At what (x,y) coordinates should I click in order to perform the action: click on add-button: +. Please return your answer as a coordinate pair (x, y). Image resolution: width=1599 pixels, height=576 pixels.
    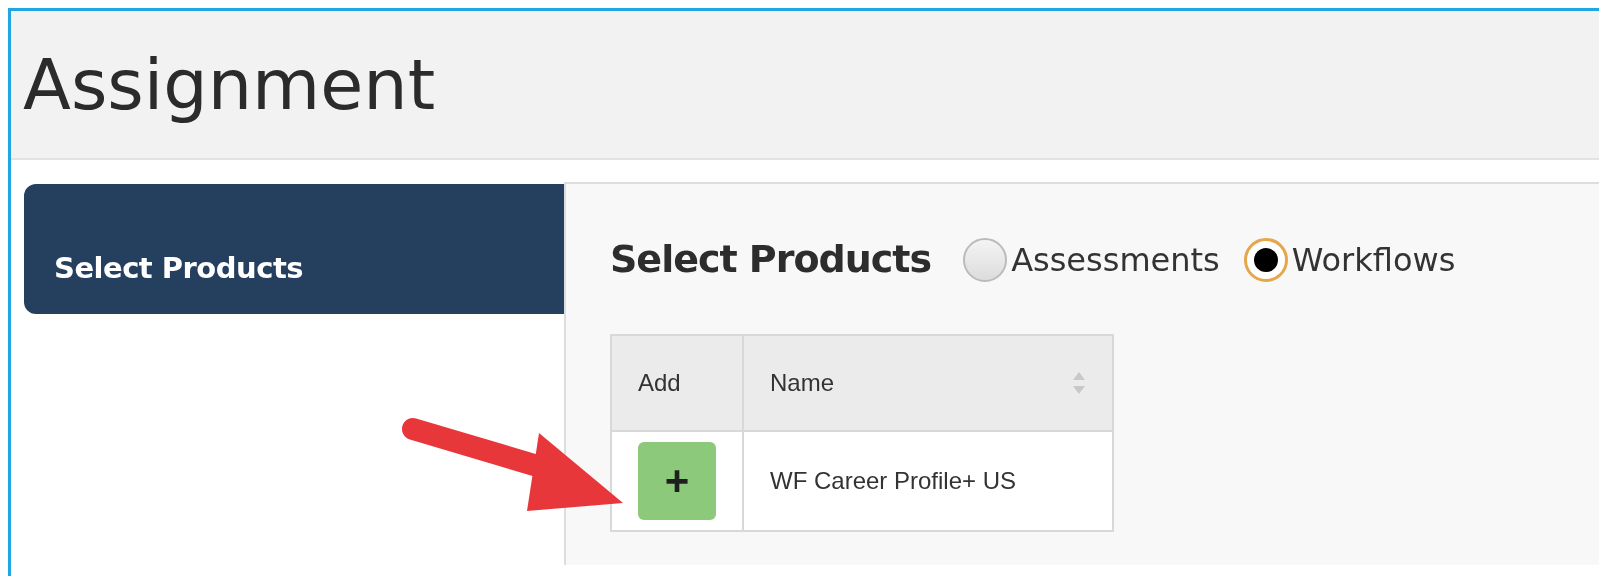
    Looking at the image, I should click on (677, 481).